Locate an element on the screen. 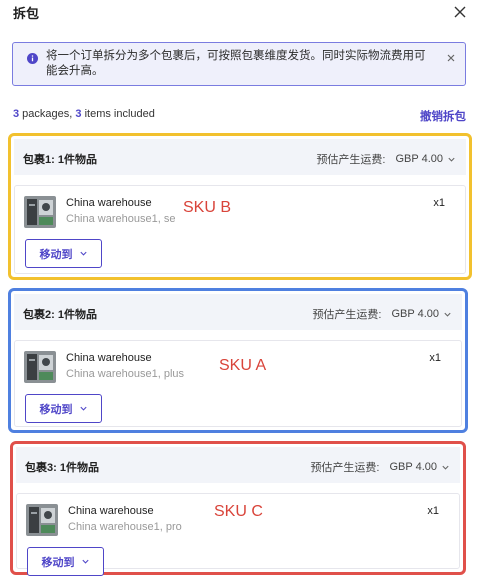  info-banner: 将一个订单拆分为多个包裹后，可按照包裹维度发货。同时实际物流费用可能会升高。 is located at coordinates (239, 64).